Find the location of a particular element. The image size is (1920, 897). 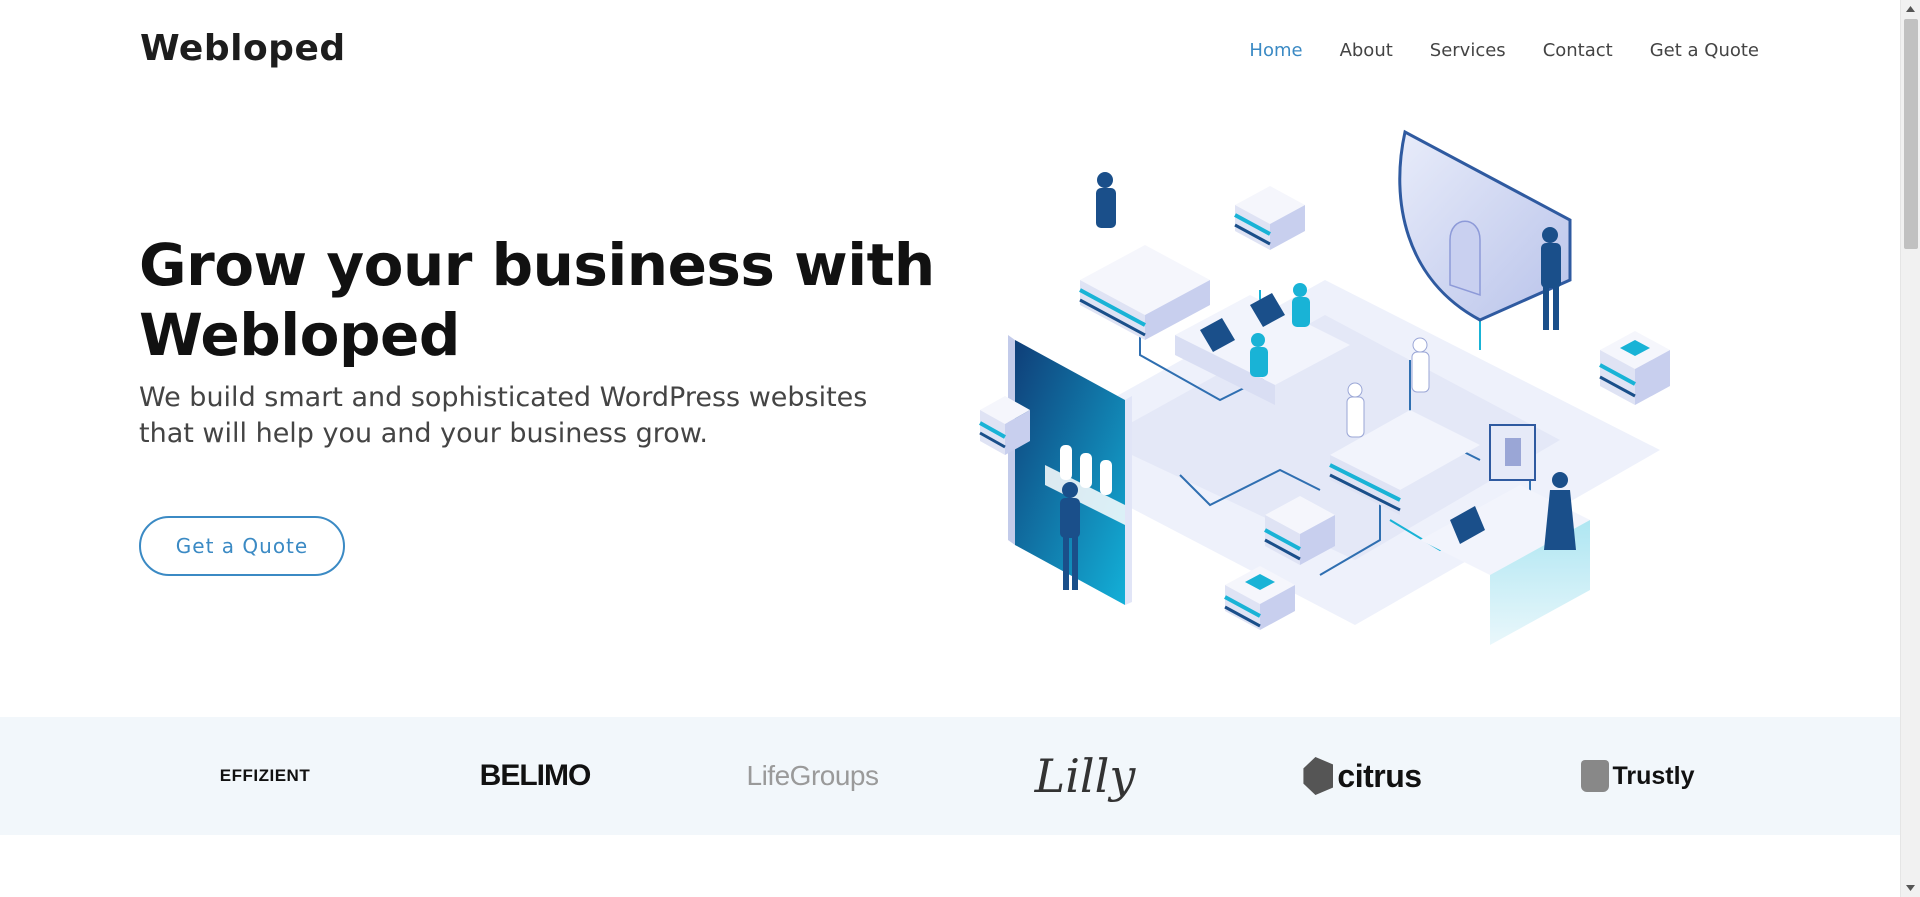

scrollbar-thumb is located at coordinates (1911, 134).